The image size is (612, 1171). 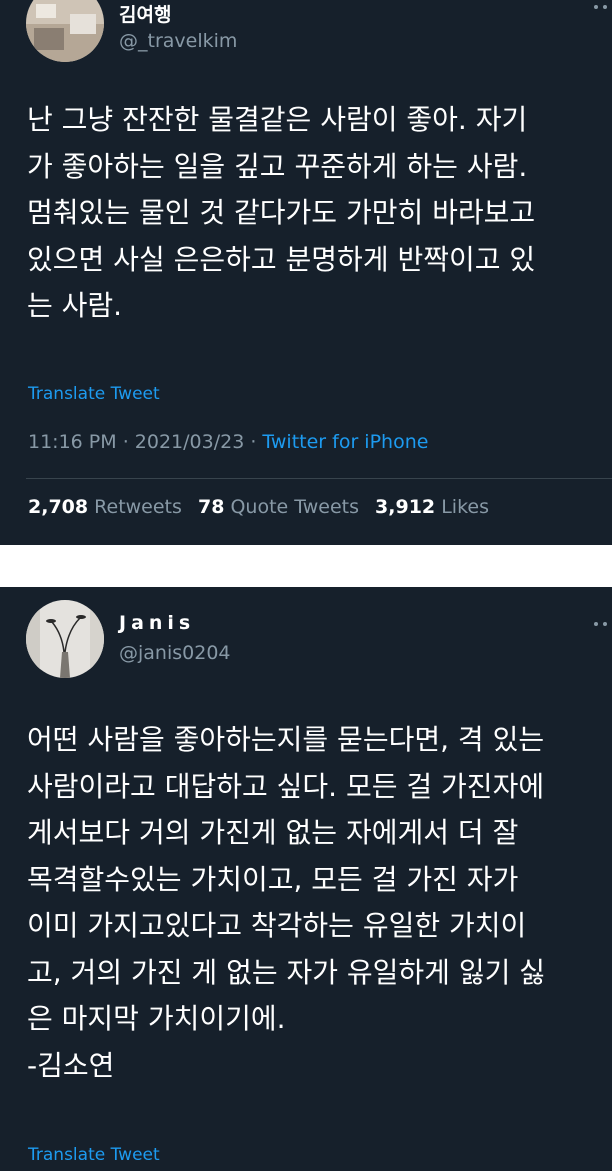 What do you see at coordinates (175, 653) in the screenshot?
I see `username-handle: @janis0204` at bounding box center [175, 653].